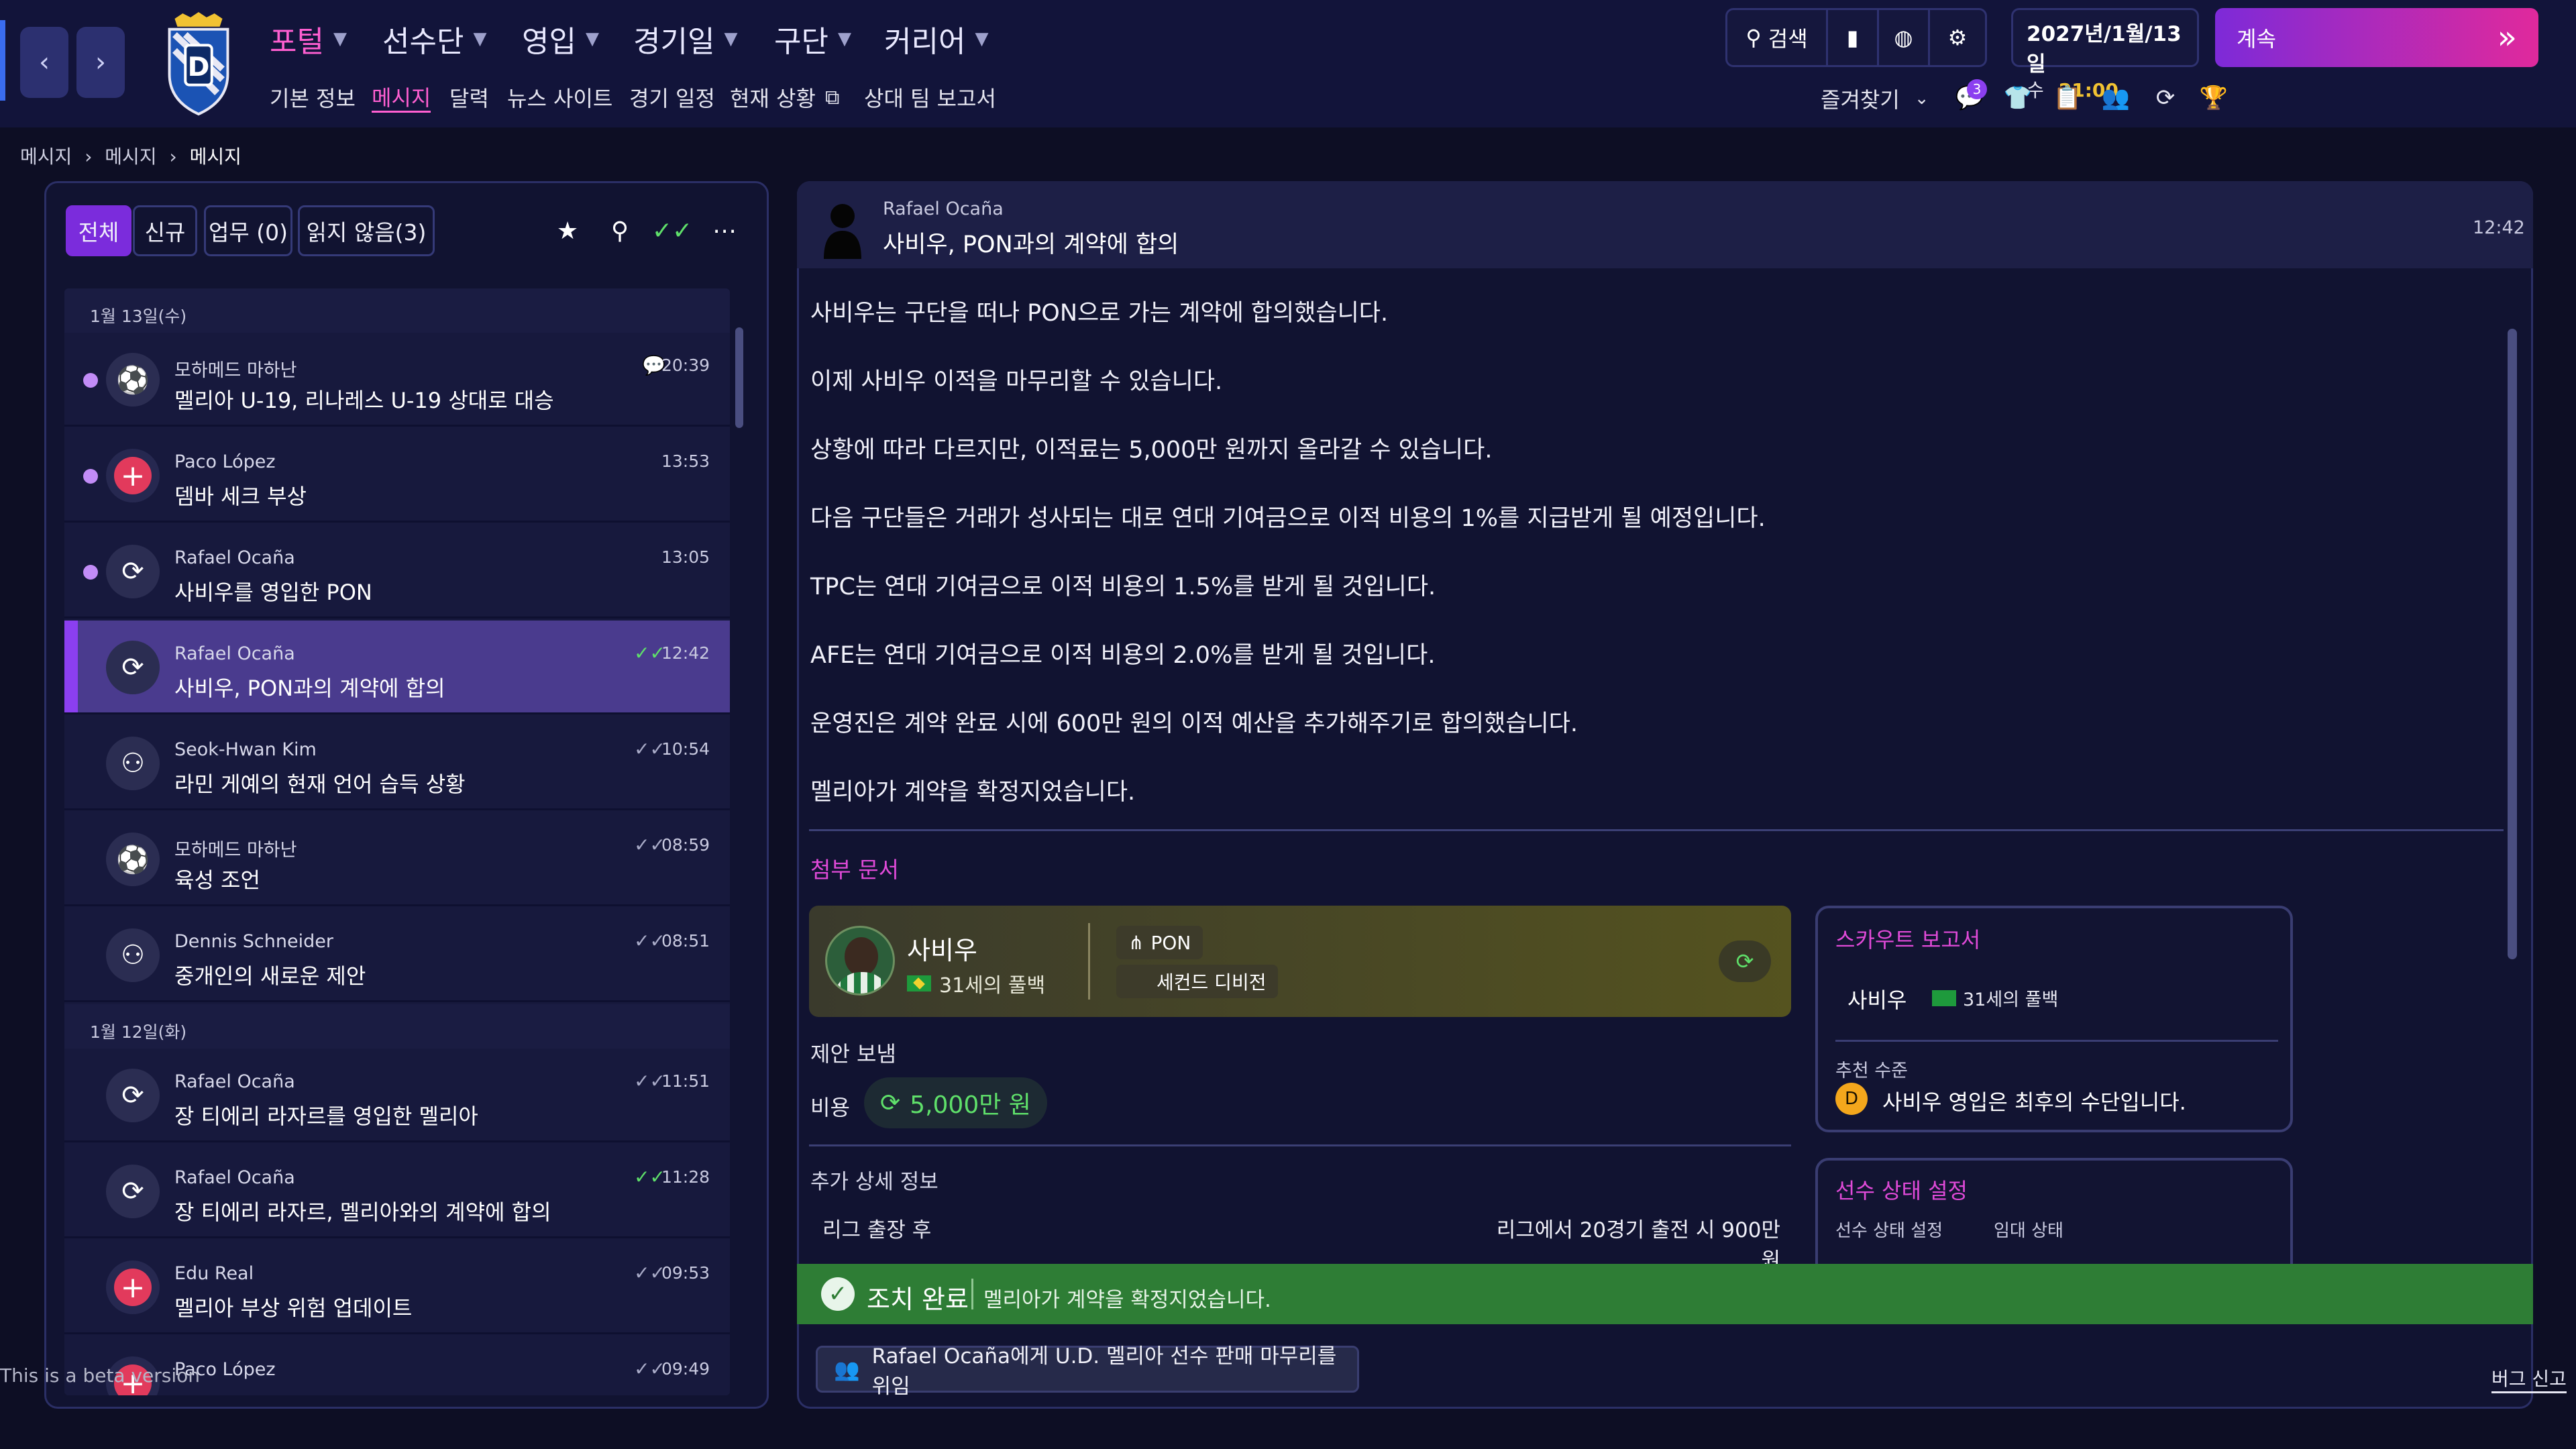 This screenshot has width=2576, height=1449. What do you see at coordinates (1016, 381) in the screenshot?
I see `message-body-line: 이제 사비우 이적을 마무리할 수 있습니다.` at bounding box center [1016, 381].